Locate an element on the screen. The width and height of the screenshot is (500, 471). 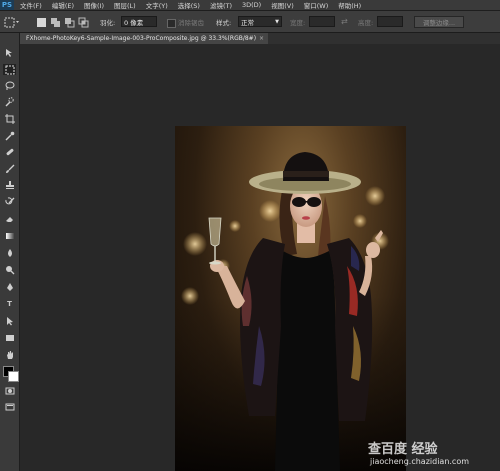
watermark-logo: 查百度 经验 is located at coordinates (403, 449).